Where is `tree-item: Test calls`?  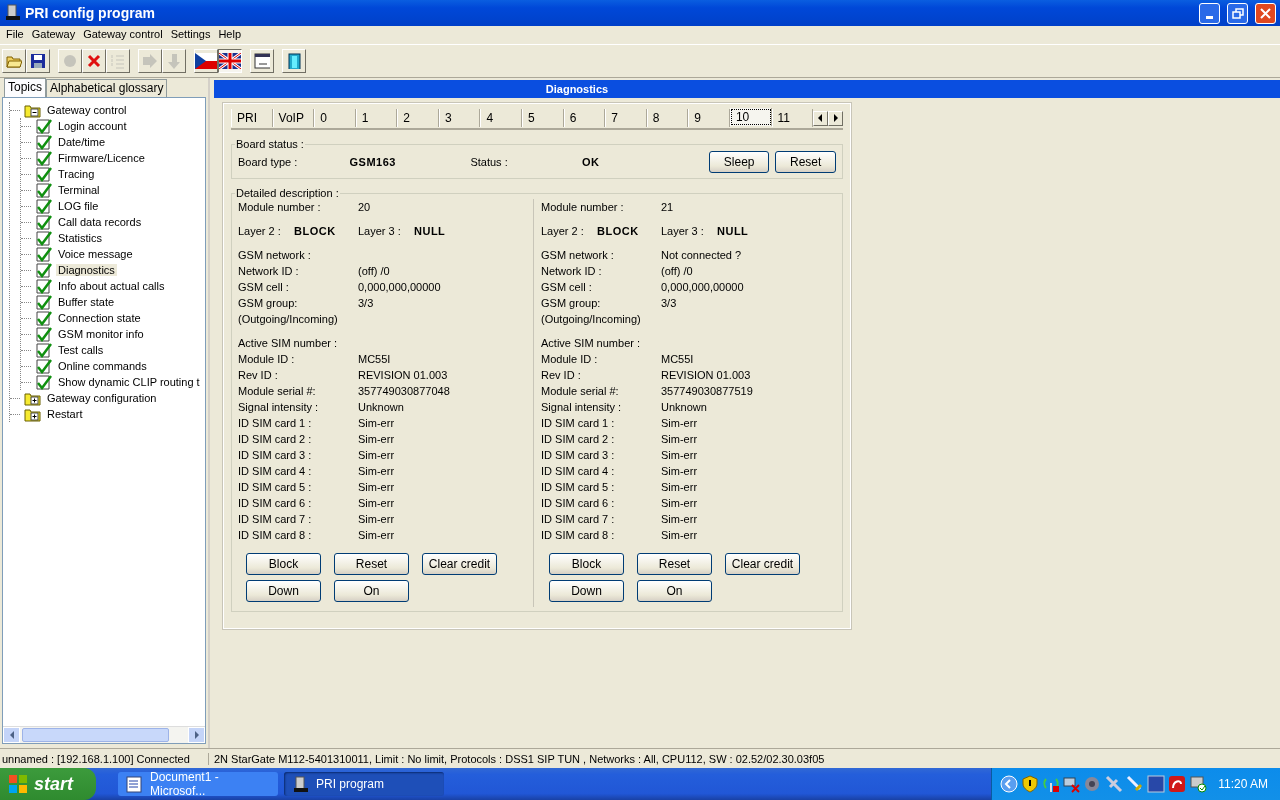 tree-item: Test calls is located at coordinates (81, 350).